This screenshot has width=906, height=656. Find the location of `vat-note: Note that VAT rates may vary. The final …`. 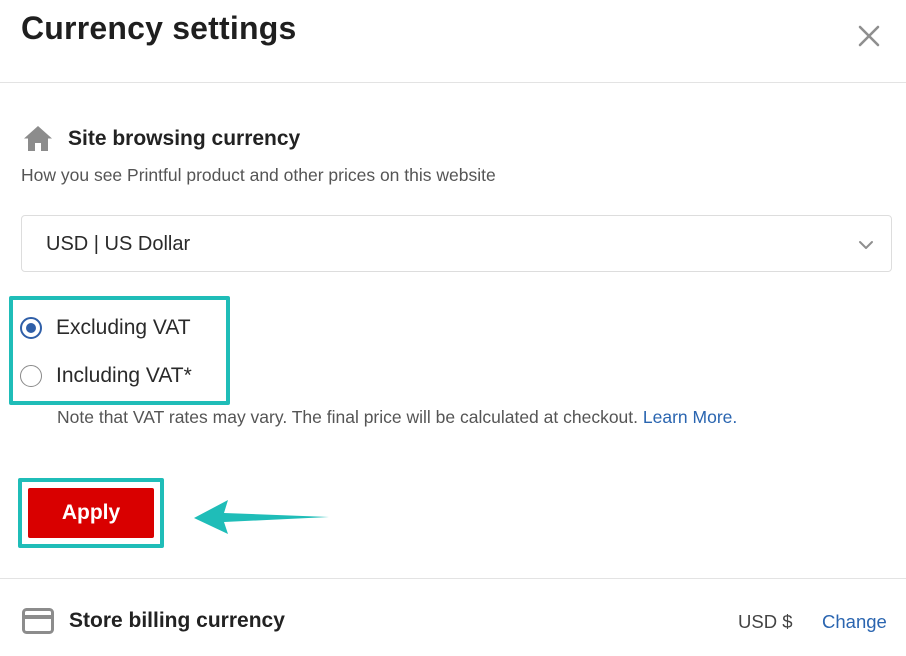

vat-note: Note that VAT rates may vary. The final … is located at coordinates (397, 417).